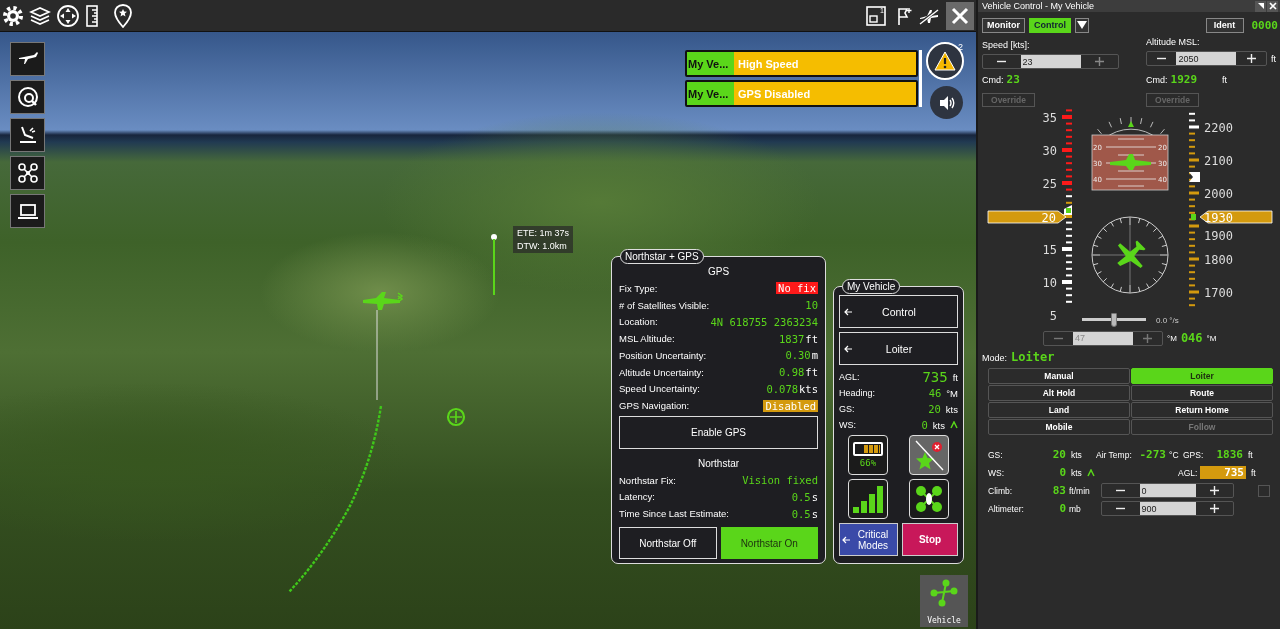  I want to click on checkbox, so click(1264, 490).